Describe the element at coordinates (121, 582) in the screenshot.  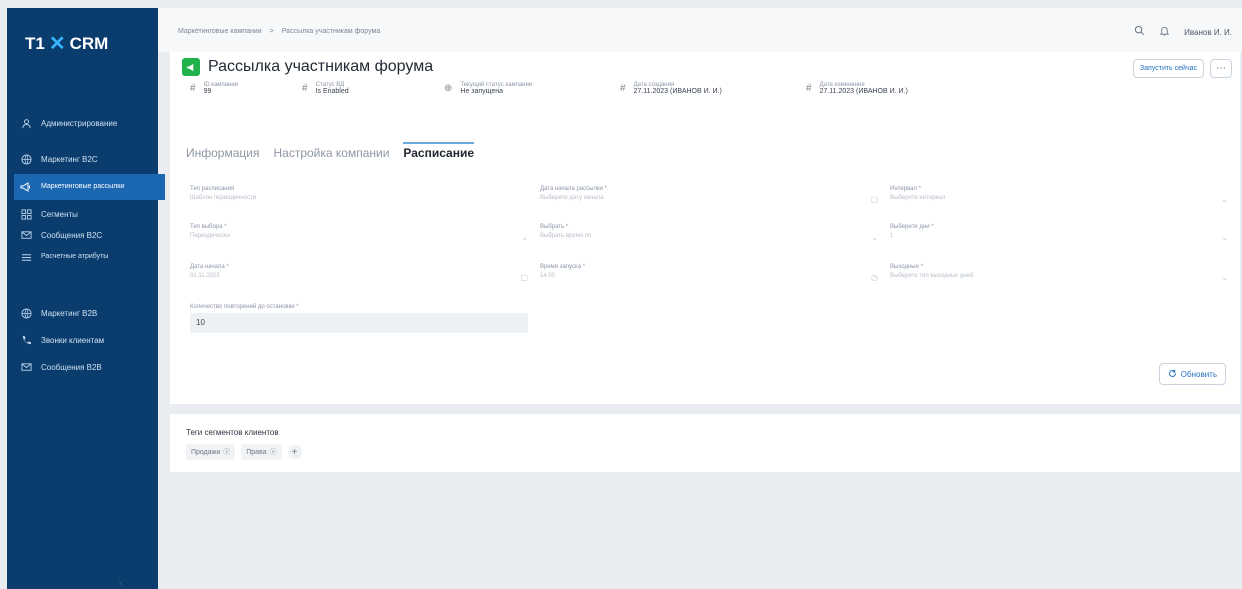
I see `version-label: v` at that location.